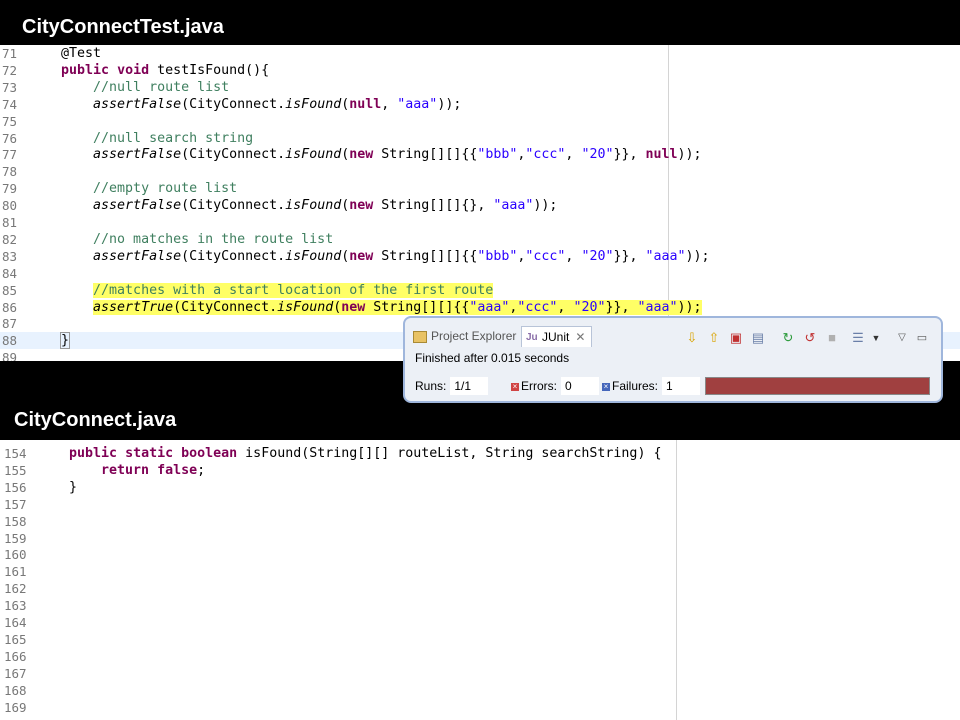 The height and width of the screenshot is (720, 960). Describe the element at coordinates (532, 337) in the screenshot. I see `junit-icon: Ju` at that location.